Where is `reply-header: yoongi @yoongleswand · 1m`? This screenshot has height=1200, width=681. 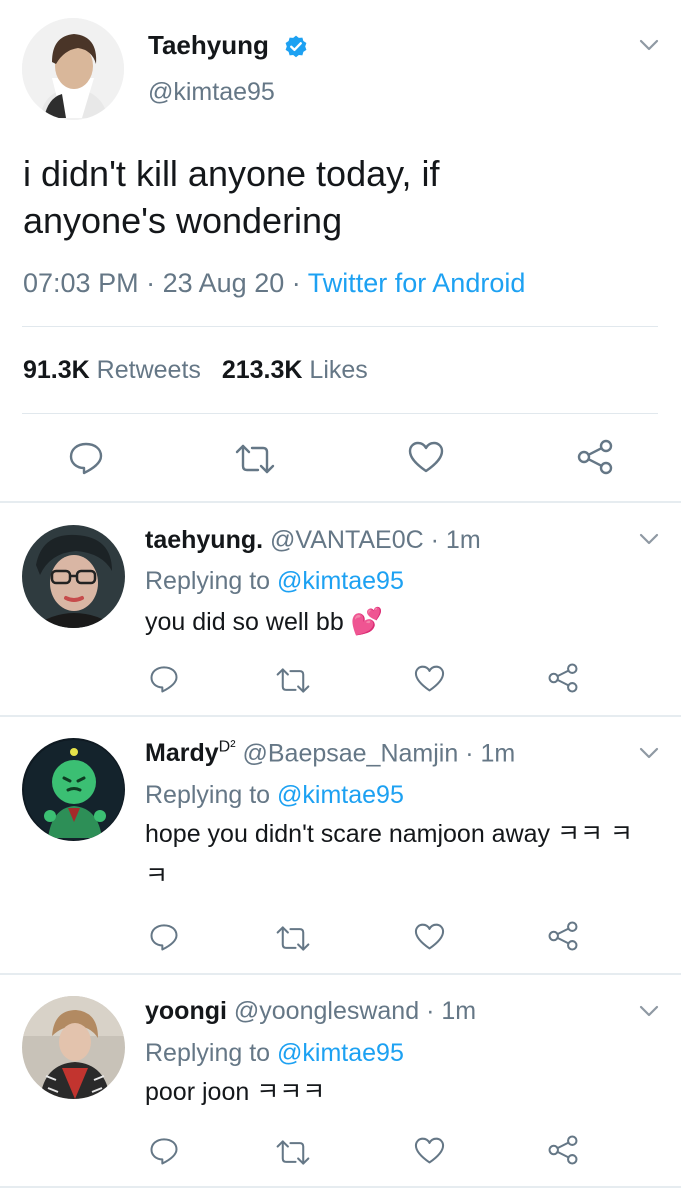 reply-header: yoongi @yoongleswand · 1m is located at coordinates (310, 1011).